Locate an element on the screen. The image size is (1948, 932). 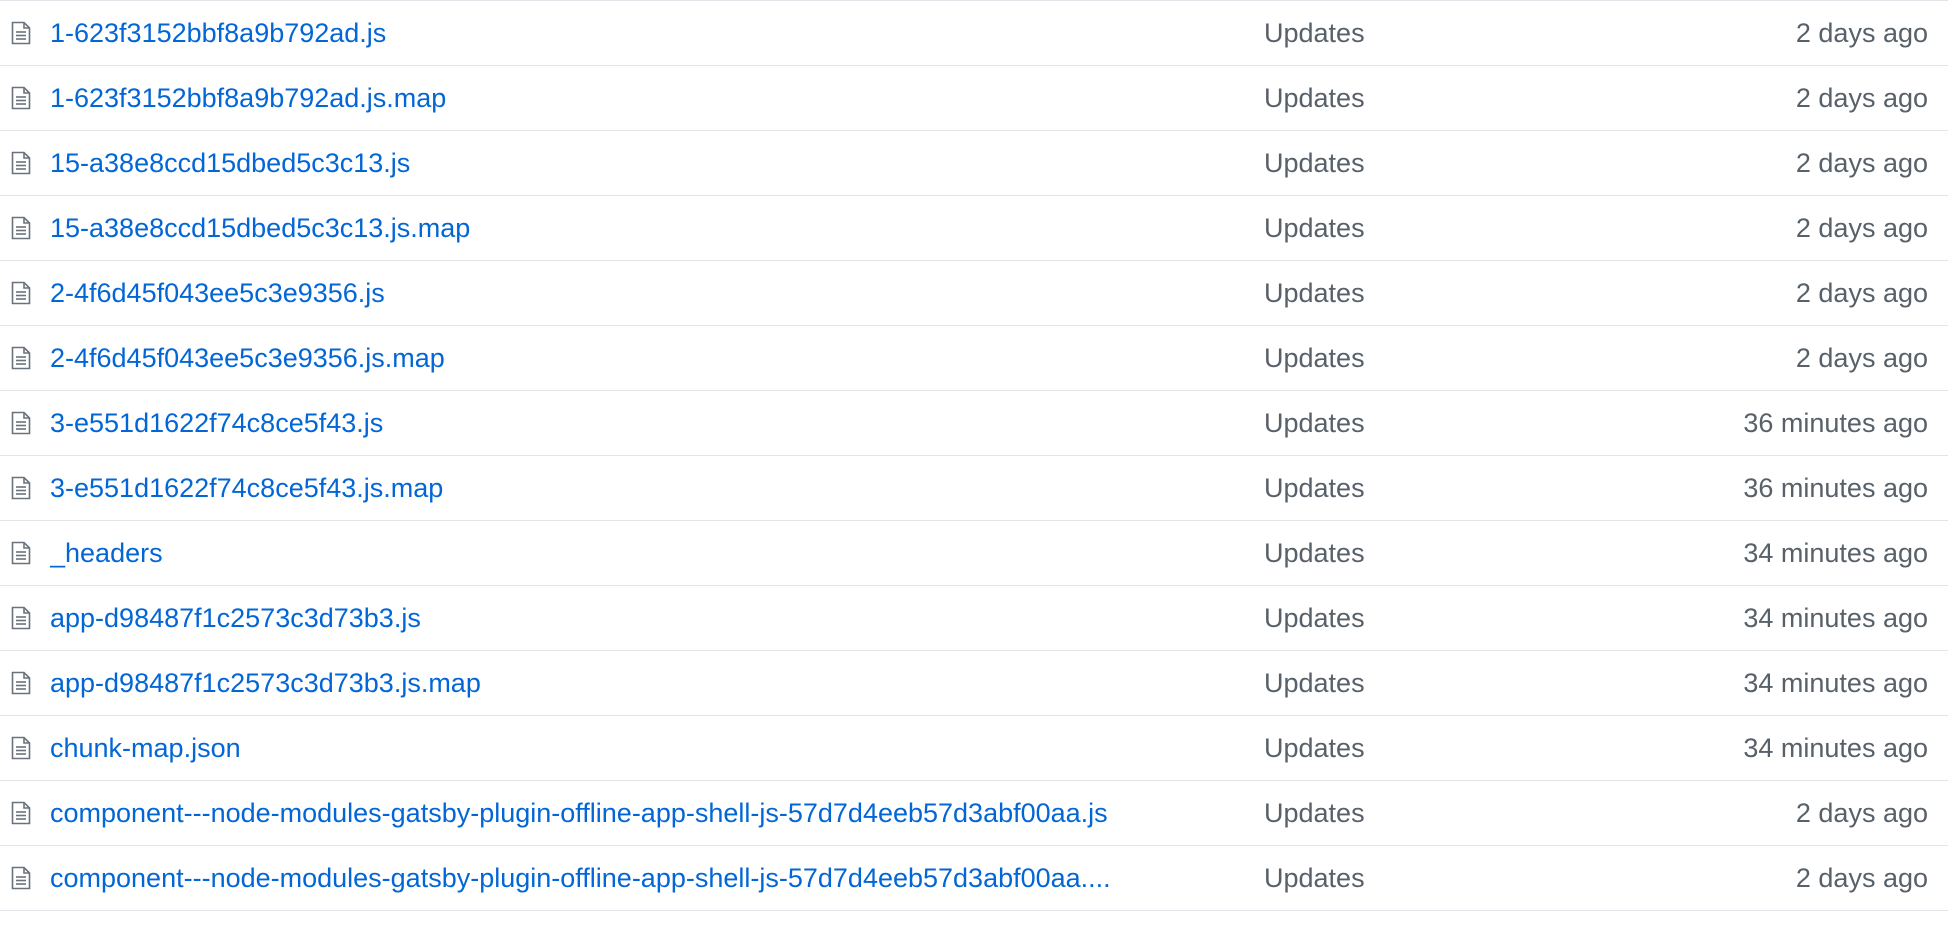
file-name-link: 1-623f3152bbf8a9b792ad.js.map is located at coordinates (642, 98).